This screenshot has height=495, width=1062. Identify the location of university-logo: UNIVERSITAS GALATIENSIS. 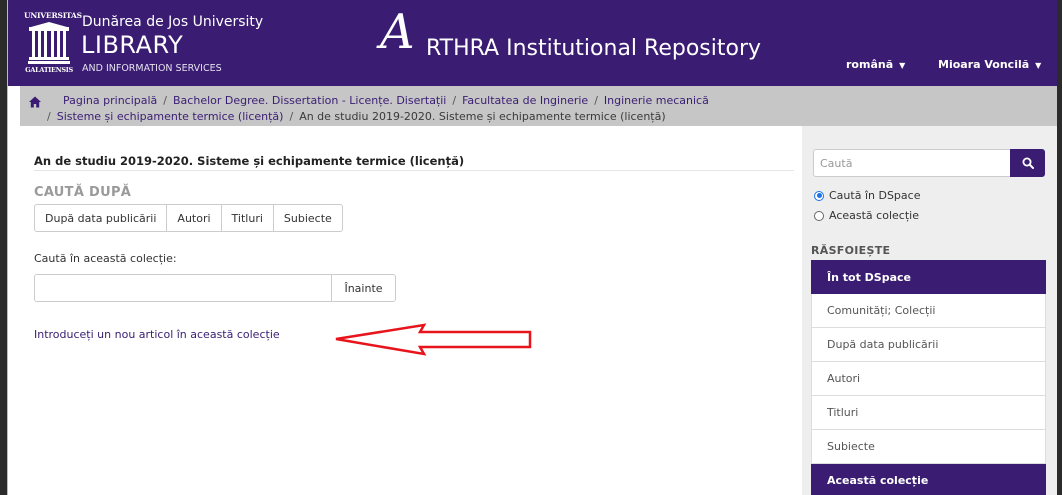
(53, 43).